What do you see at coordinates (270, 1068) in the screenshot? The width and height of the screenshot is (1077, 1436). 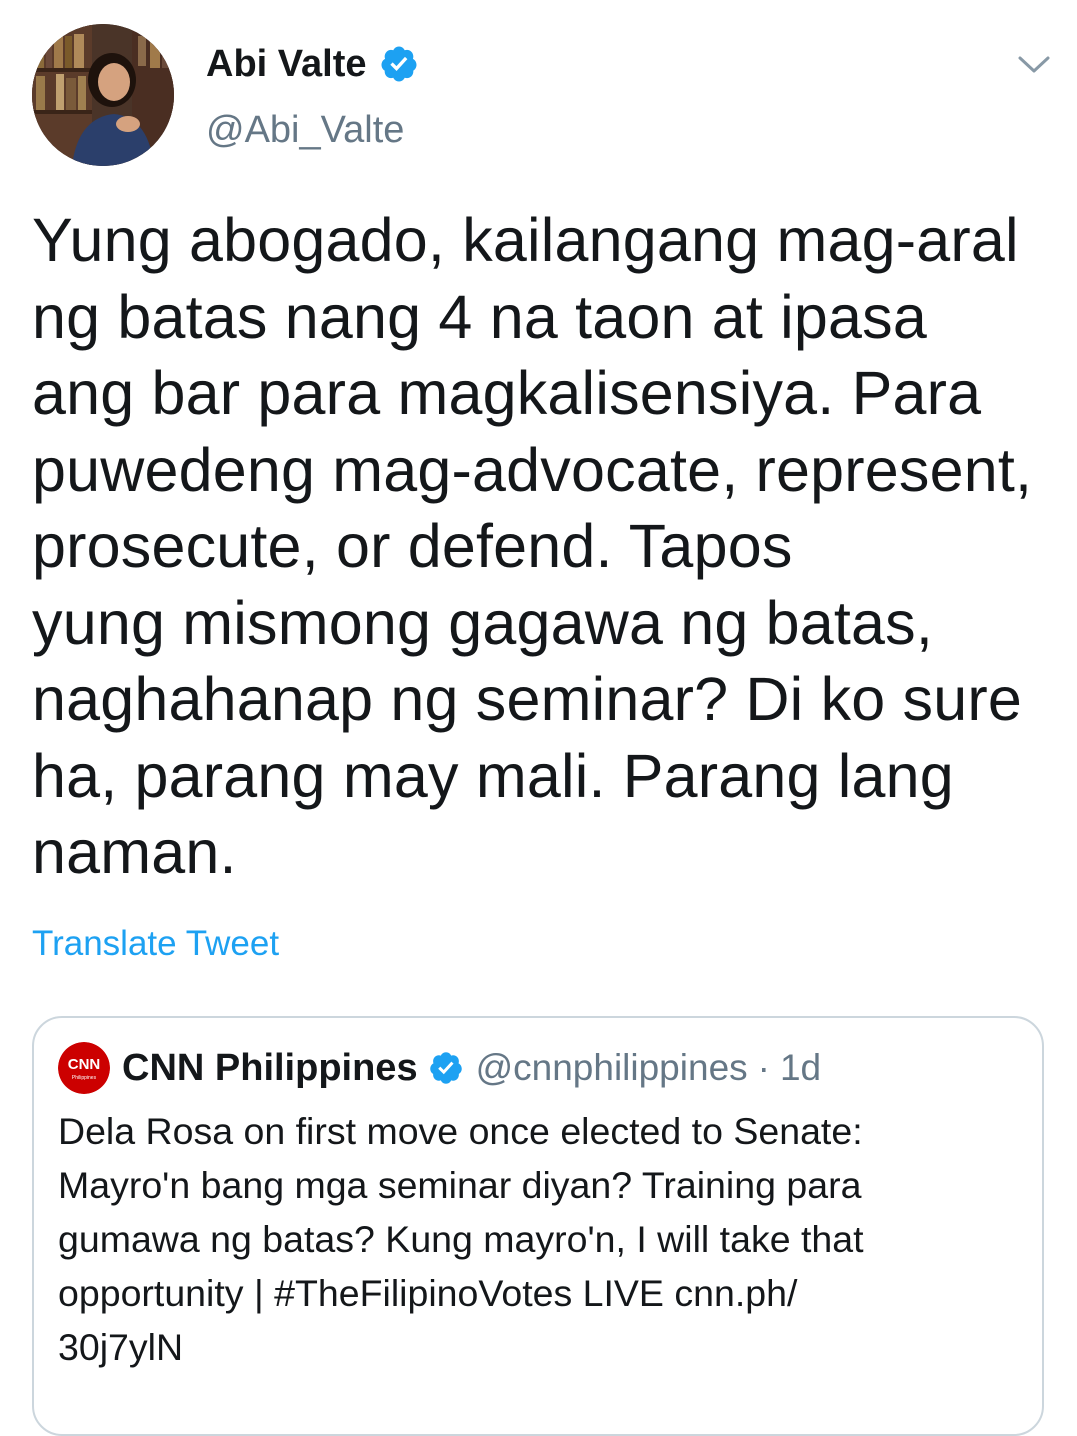 I see `quoted-author-display-name: CNN Philippines` at bounding box center [270, 1068].